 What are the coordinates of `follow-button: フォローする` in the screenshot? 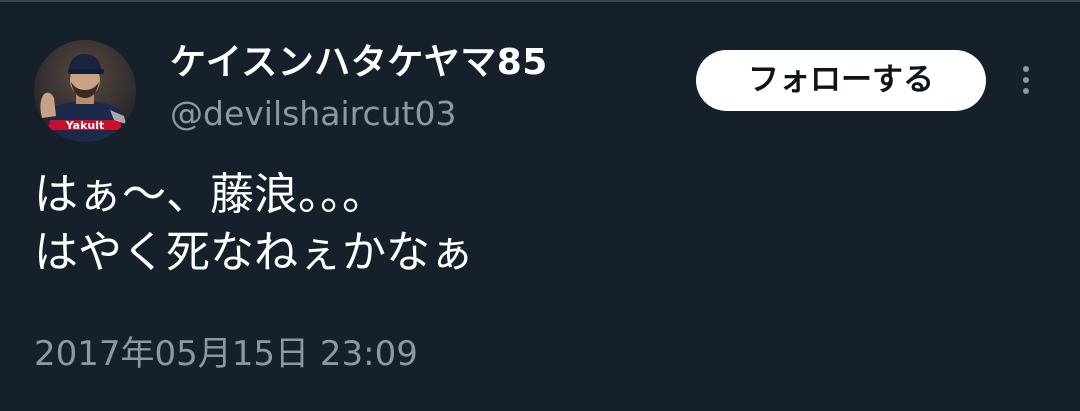 It's located at (841, 80).